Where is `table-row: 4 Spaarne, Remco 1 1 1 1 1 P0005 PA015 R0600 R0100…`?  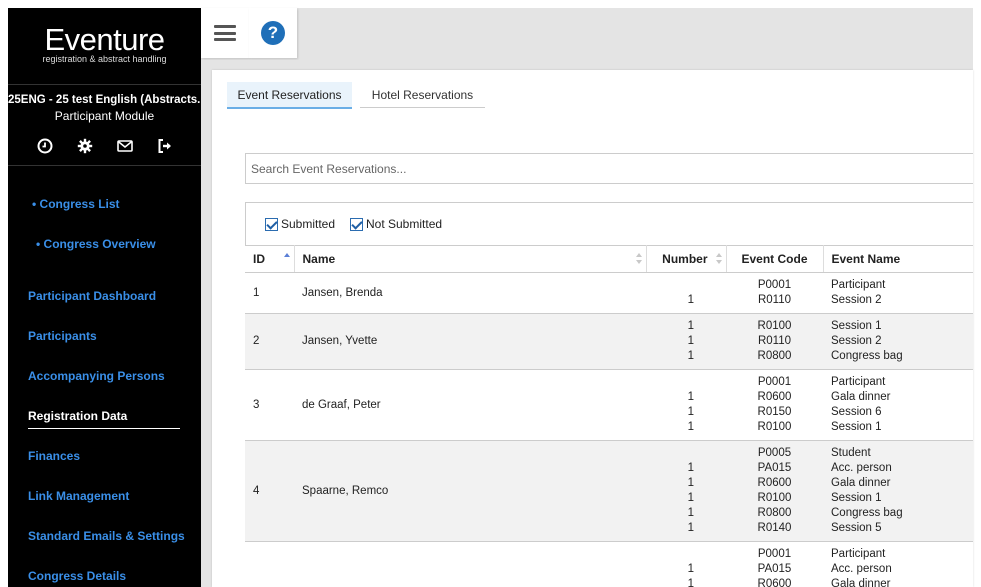 table-row: 4 Spaarne, Remco 1 1 1 1 1 P0005 PA015 R0600 R0100… is located at coordinates (609, 491).